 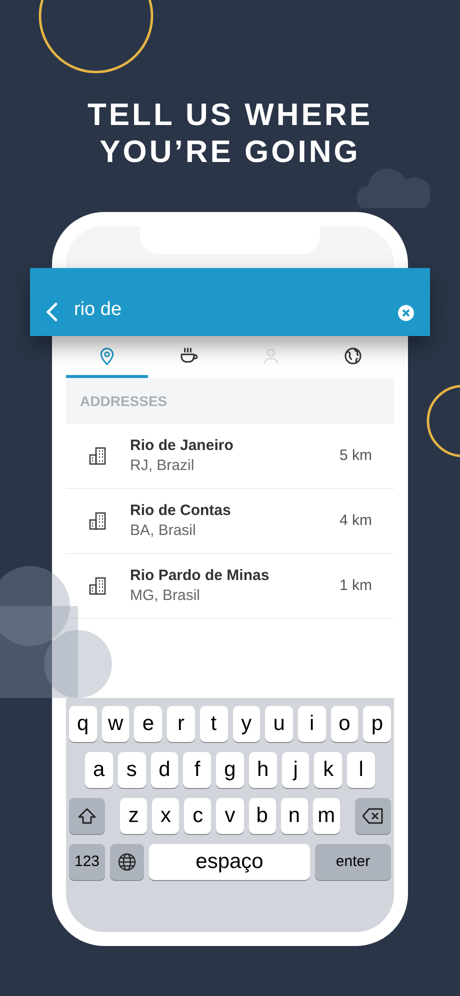 What do you see at coordinates (181, 511) in the screenshot?
I see `place-name: Rio de Contas` at bounding box center [181, 511].